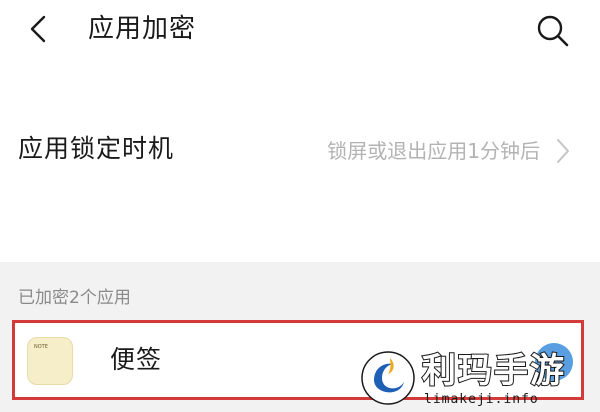 This screenshot has width=600, height=412. I want to click on watermark-logo-icon, so click(388, 378).